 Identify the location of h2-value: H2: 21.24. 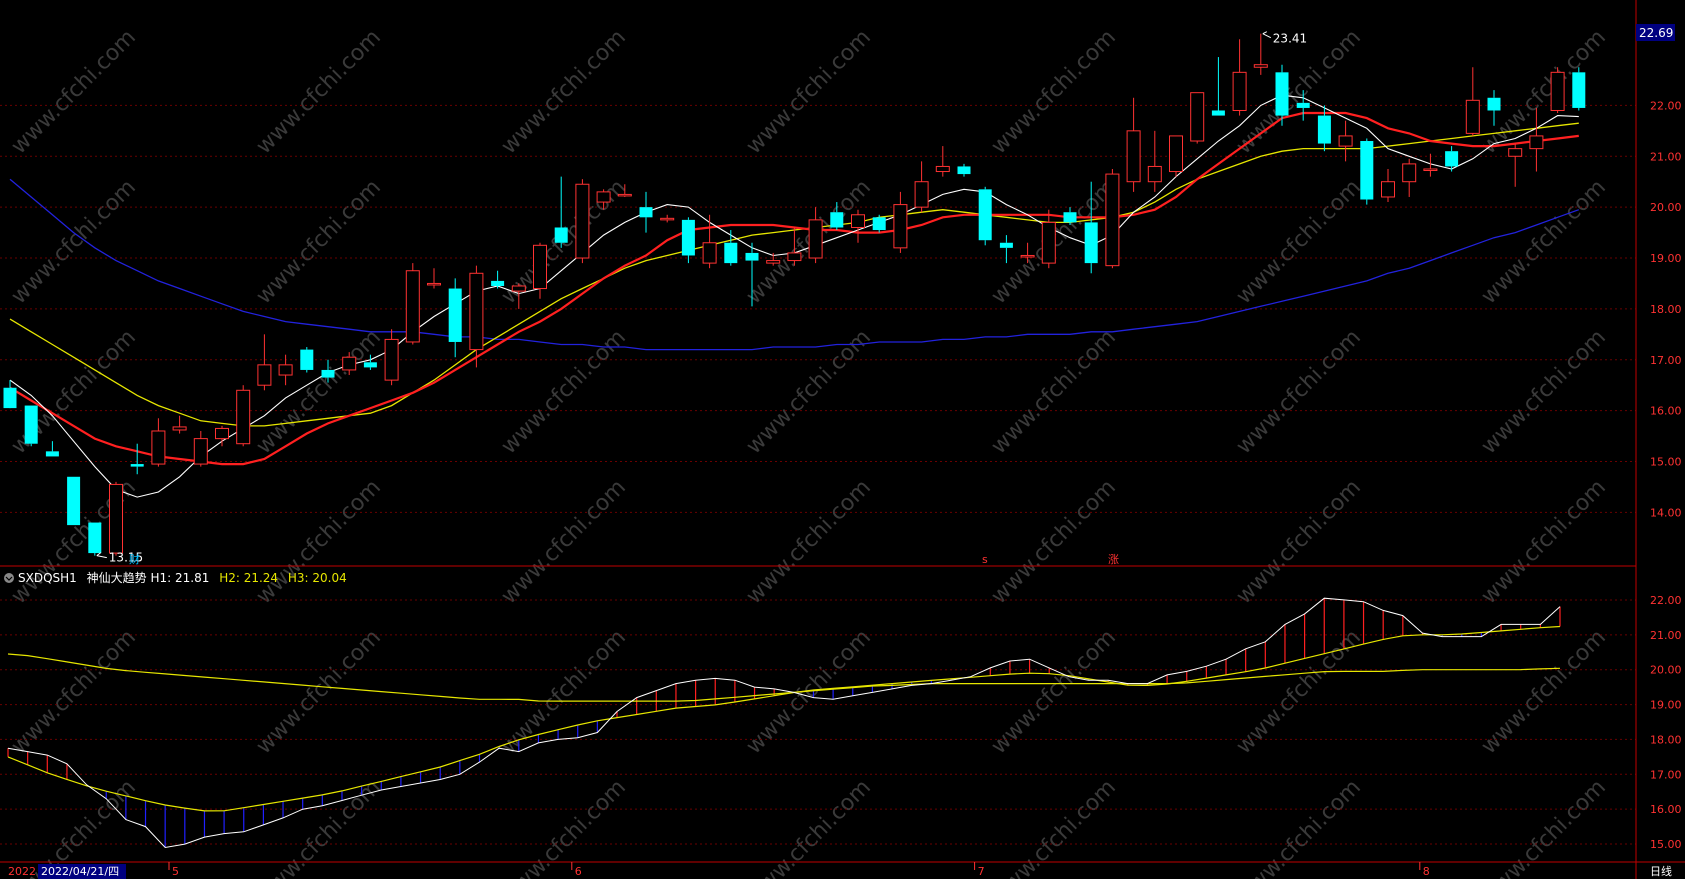
(248, 578).